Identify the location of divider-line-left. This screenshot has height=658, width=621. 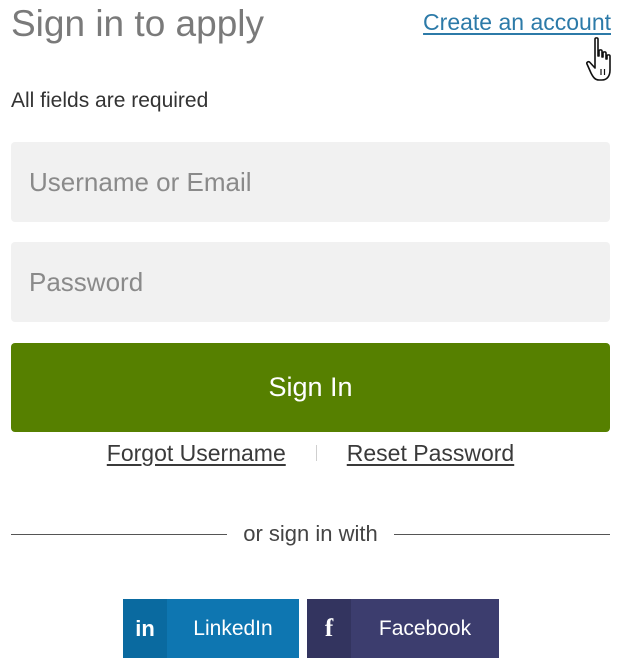
(119, 534).